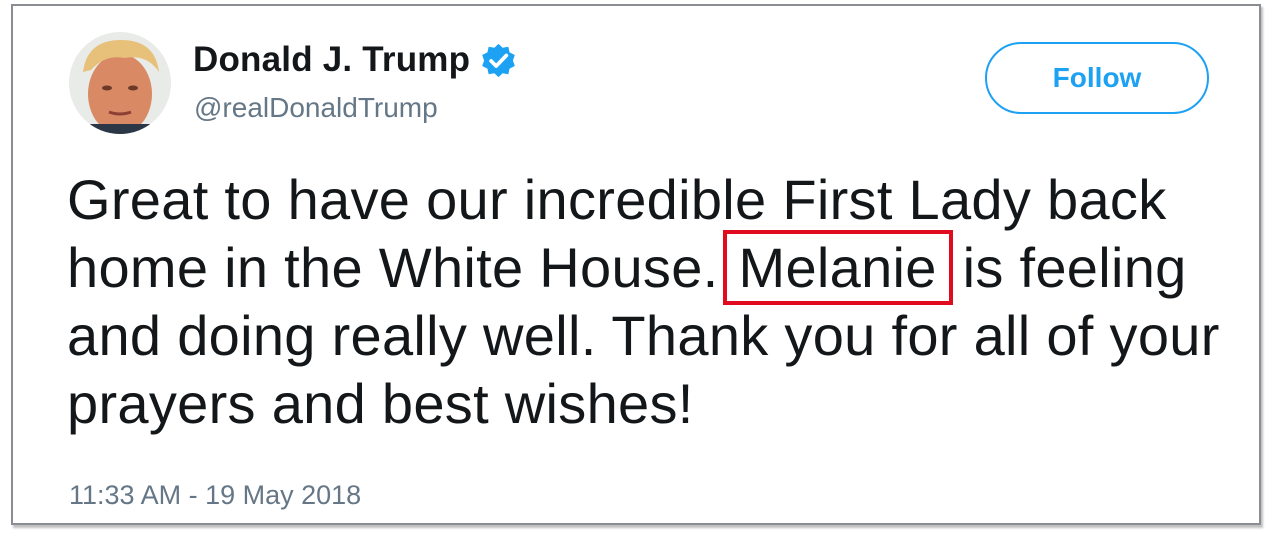  I want to click on follow-button: Follow, so click(1097, 78).